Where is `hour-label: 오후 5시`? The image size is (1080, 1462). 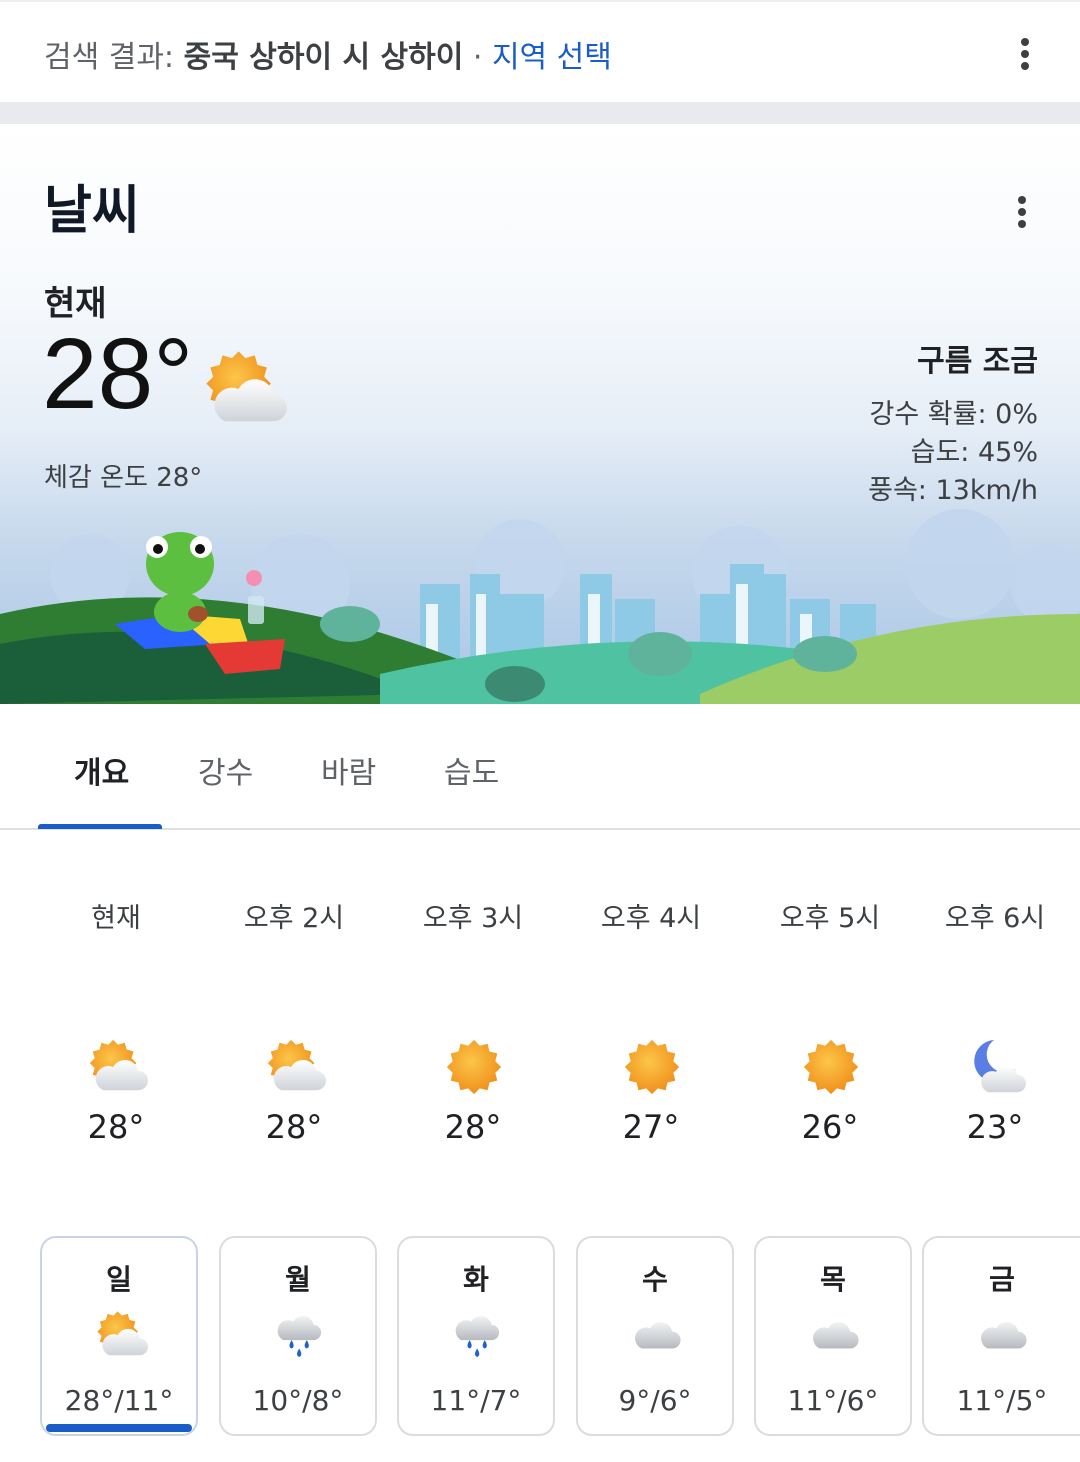 hour-label: 오후 5시 is located at coordinates (830, 918).